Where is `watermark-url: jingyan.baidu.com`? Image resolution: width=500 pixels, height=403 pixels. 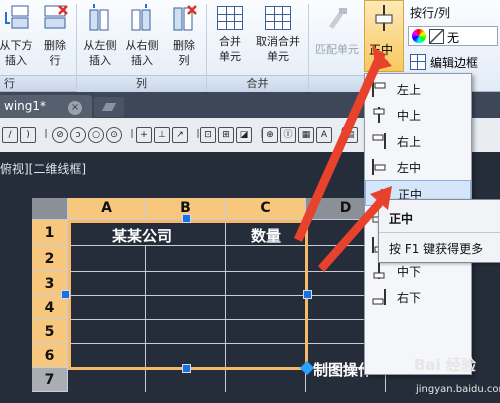 watermark-url: jingyan.baidu.com is located at coordinates (458, 389).